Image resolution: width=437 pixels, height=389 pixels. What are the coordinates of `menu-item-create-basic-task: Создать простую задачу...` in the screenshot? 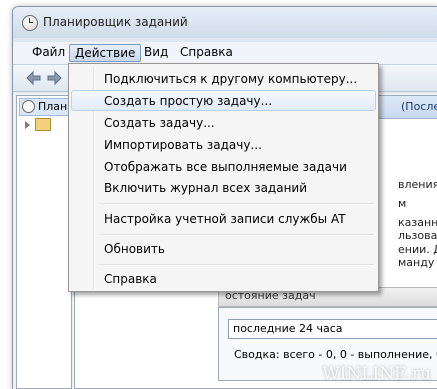 It's located at (223, 100).